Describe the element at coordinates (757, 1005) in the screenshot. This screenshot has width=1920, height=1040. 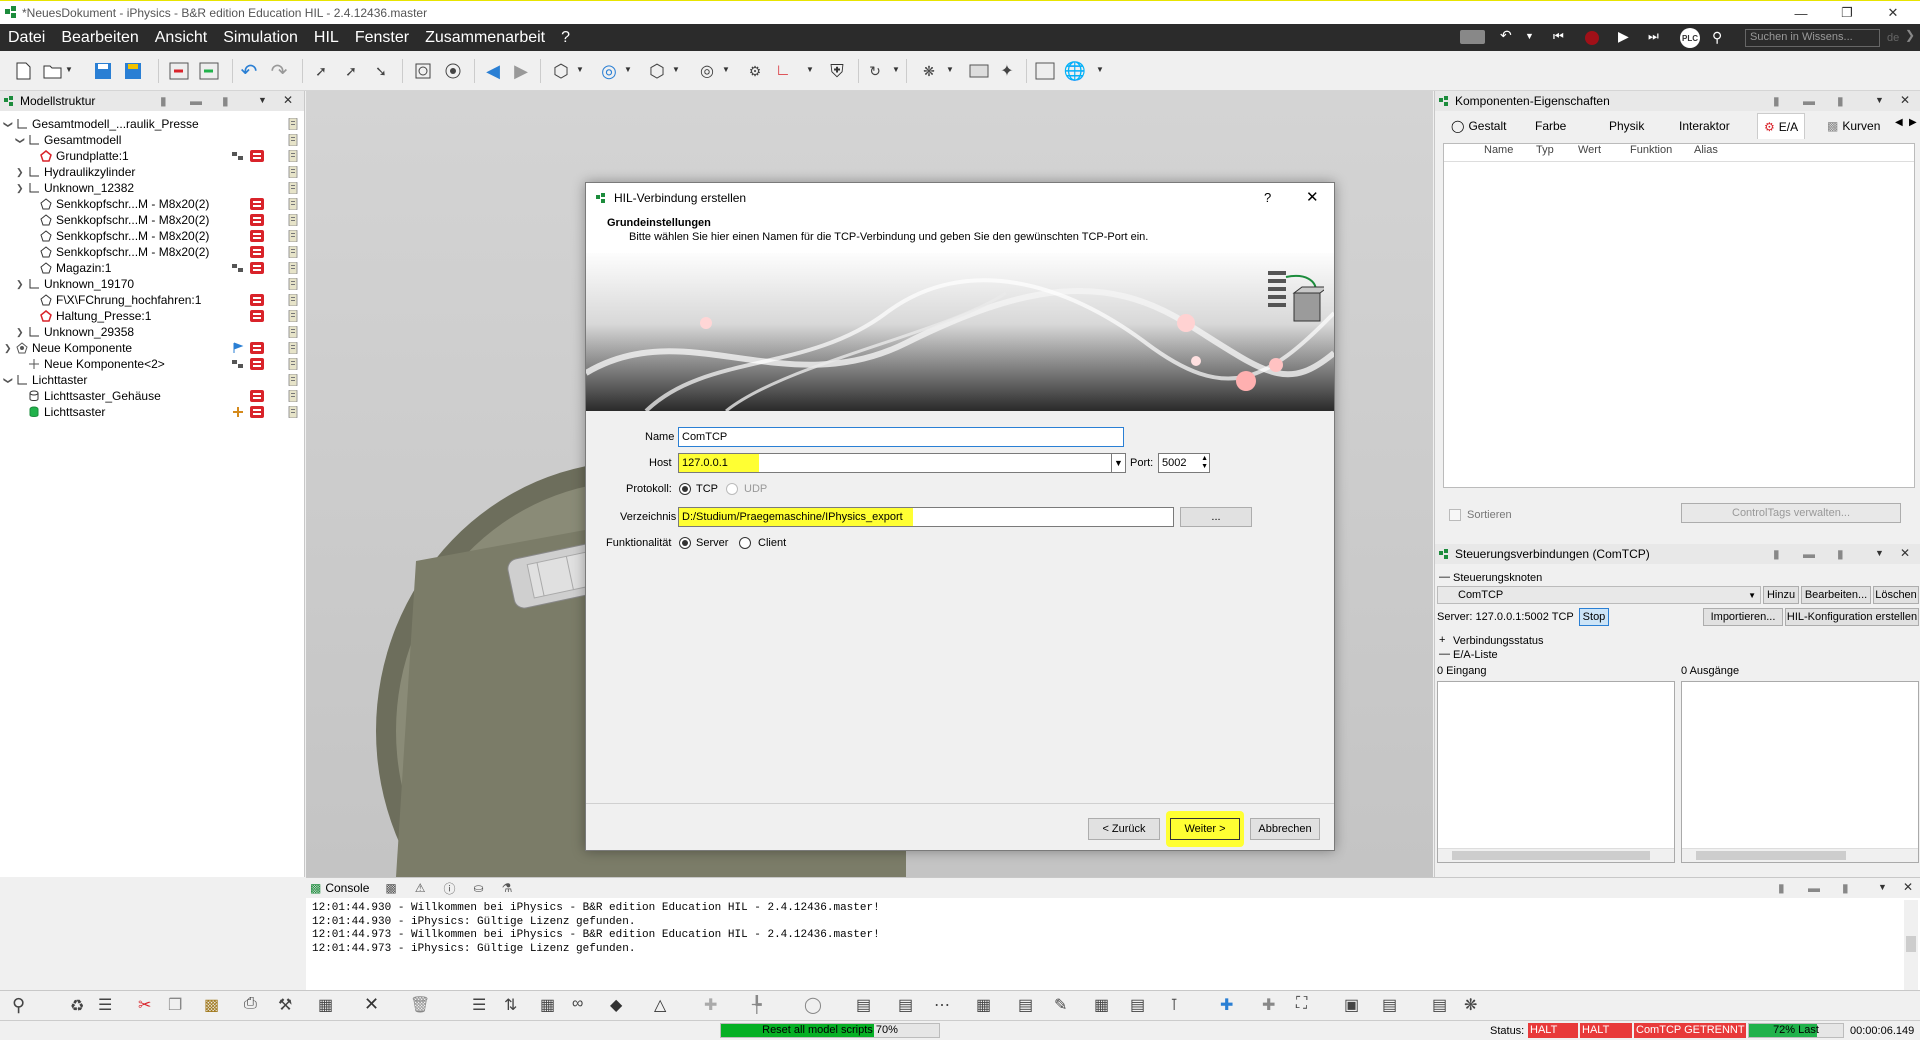
I see `joint-icon: ╄` at that location.